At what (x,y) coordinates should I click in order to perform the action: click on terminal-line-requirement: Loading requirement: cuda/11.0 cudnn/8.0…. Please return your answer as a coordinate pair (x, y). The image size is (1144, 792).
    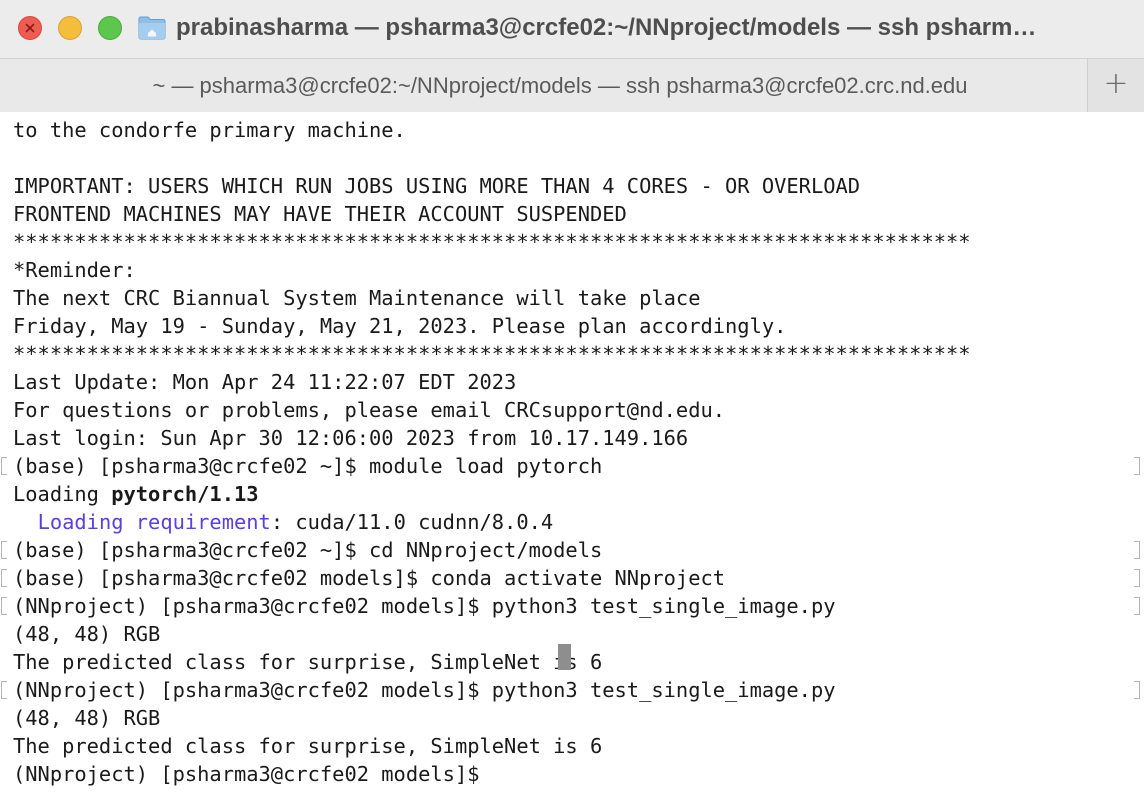
    Looking at the image, I should click on (283, 522).